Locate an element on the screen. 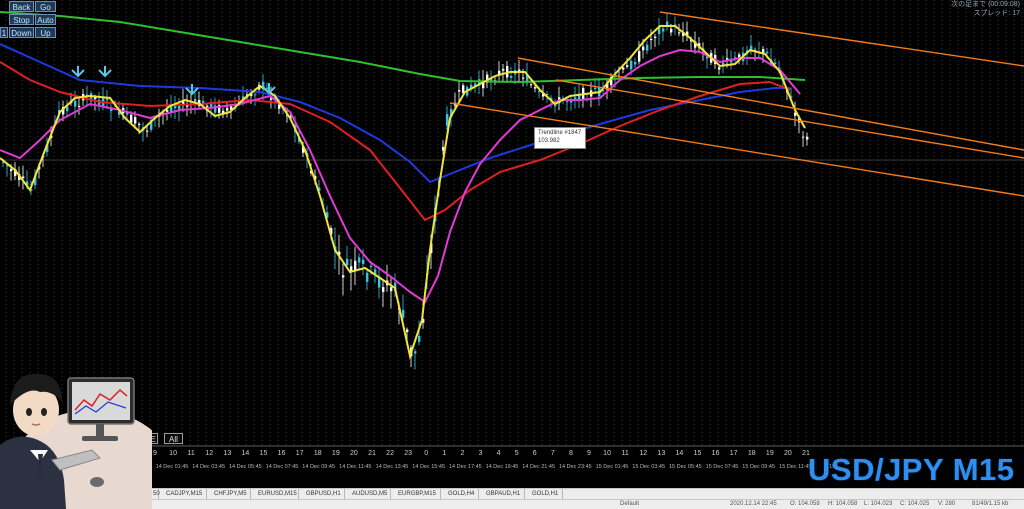  symbol-tab: CHFJPY,M5 is located at coordinates (231, 494).